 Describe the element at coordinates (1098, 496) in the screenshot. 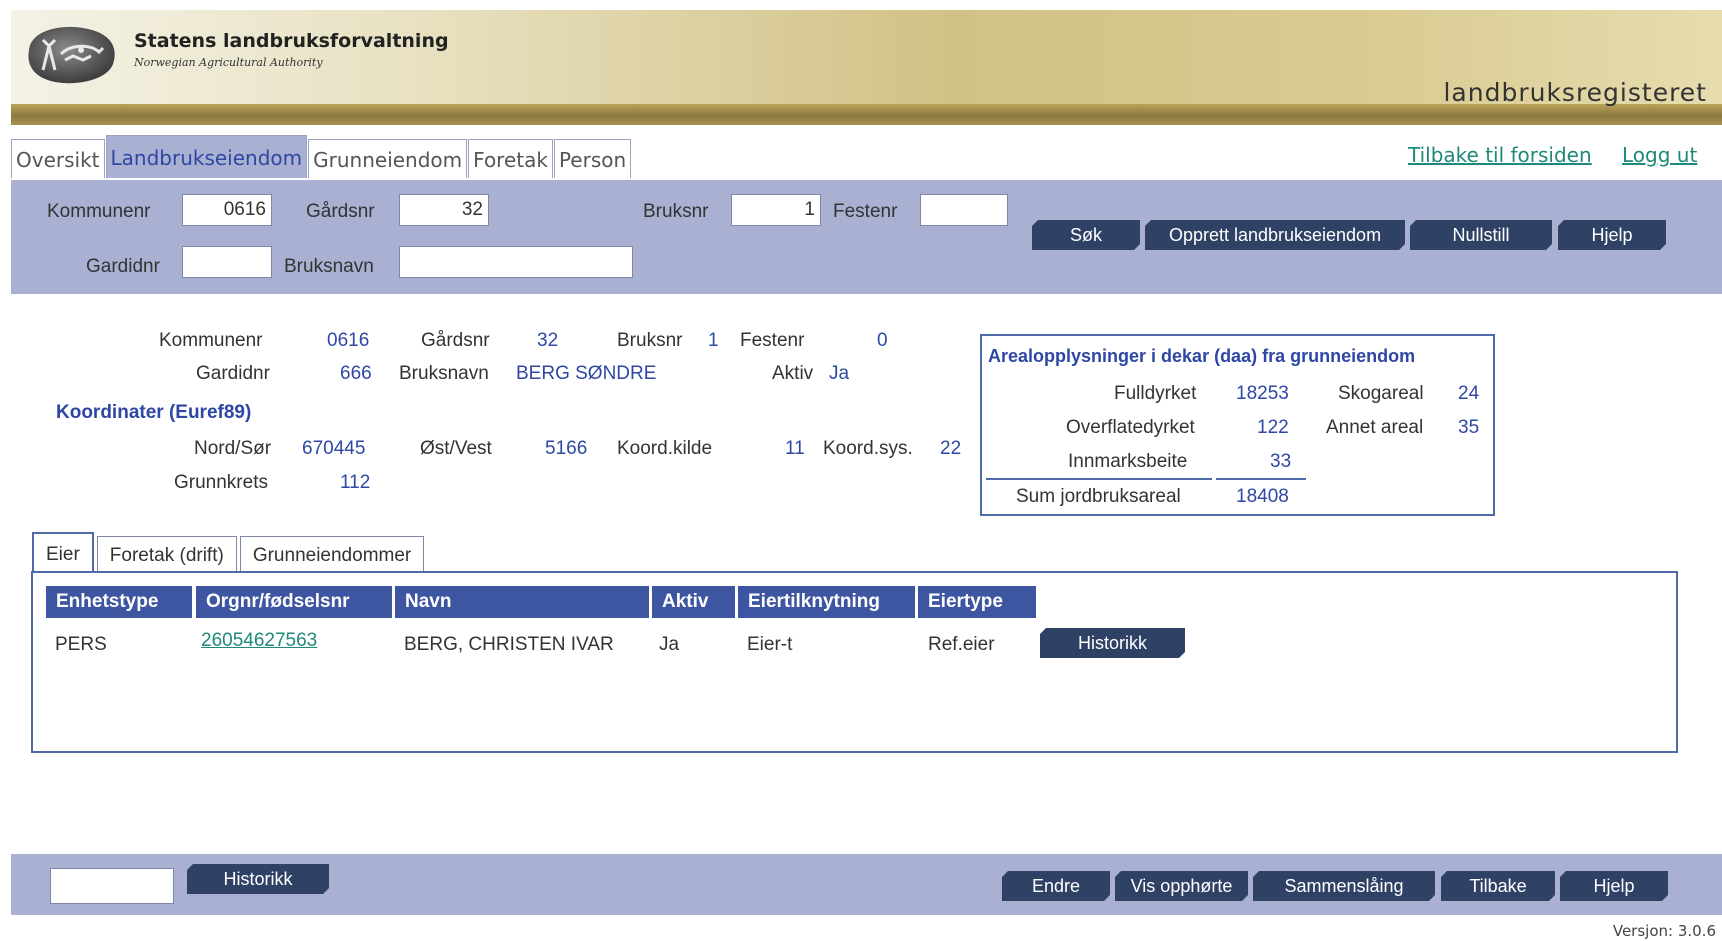

I see `sum-jordbruksareal-label: Sum jordbruksareal` at that location.